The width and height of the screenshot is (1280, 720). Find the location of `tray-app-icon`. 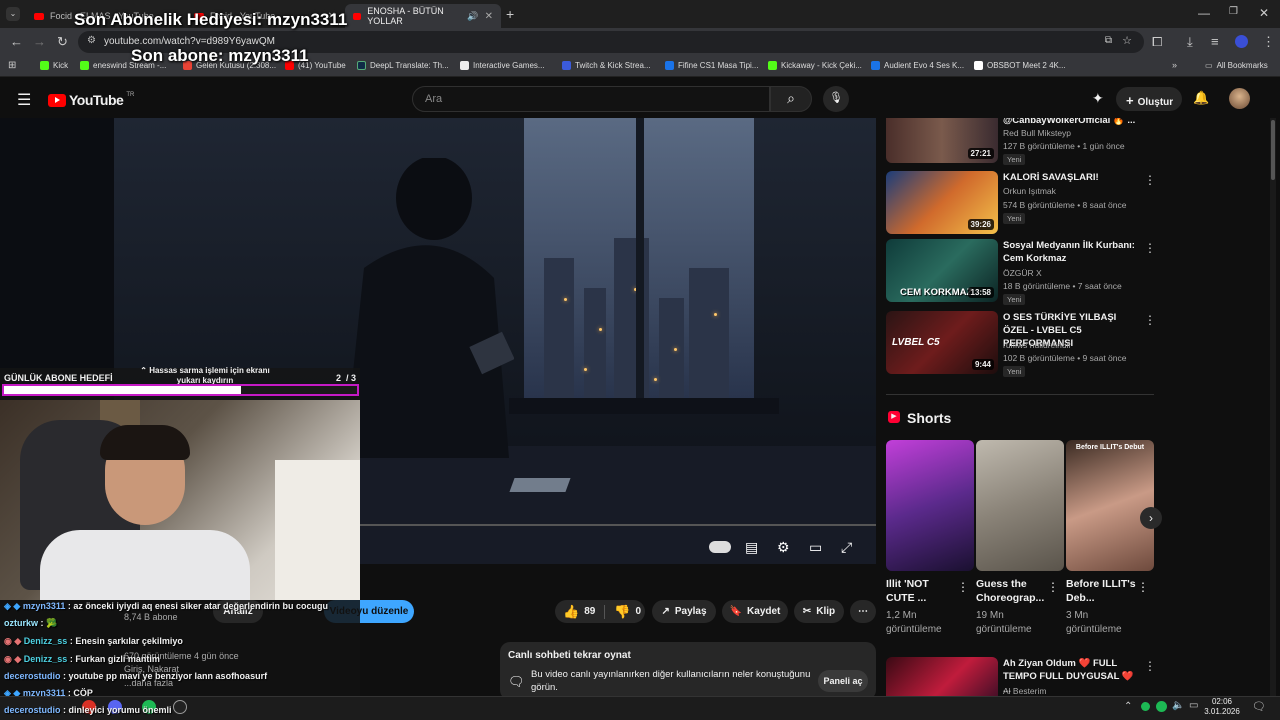

tray-app-icon is located at coordinates (1145, 706).